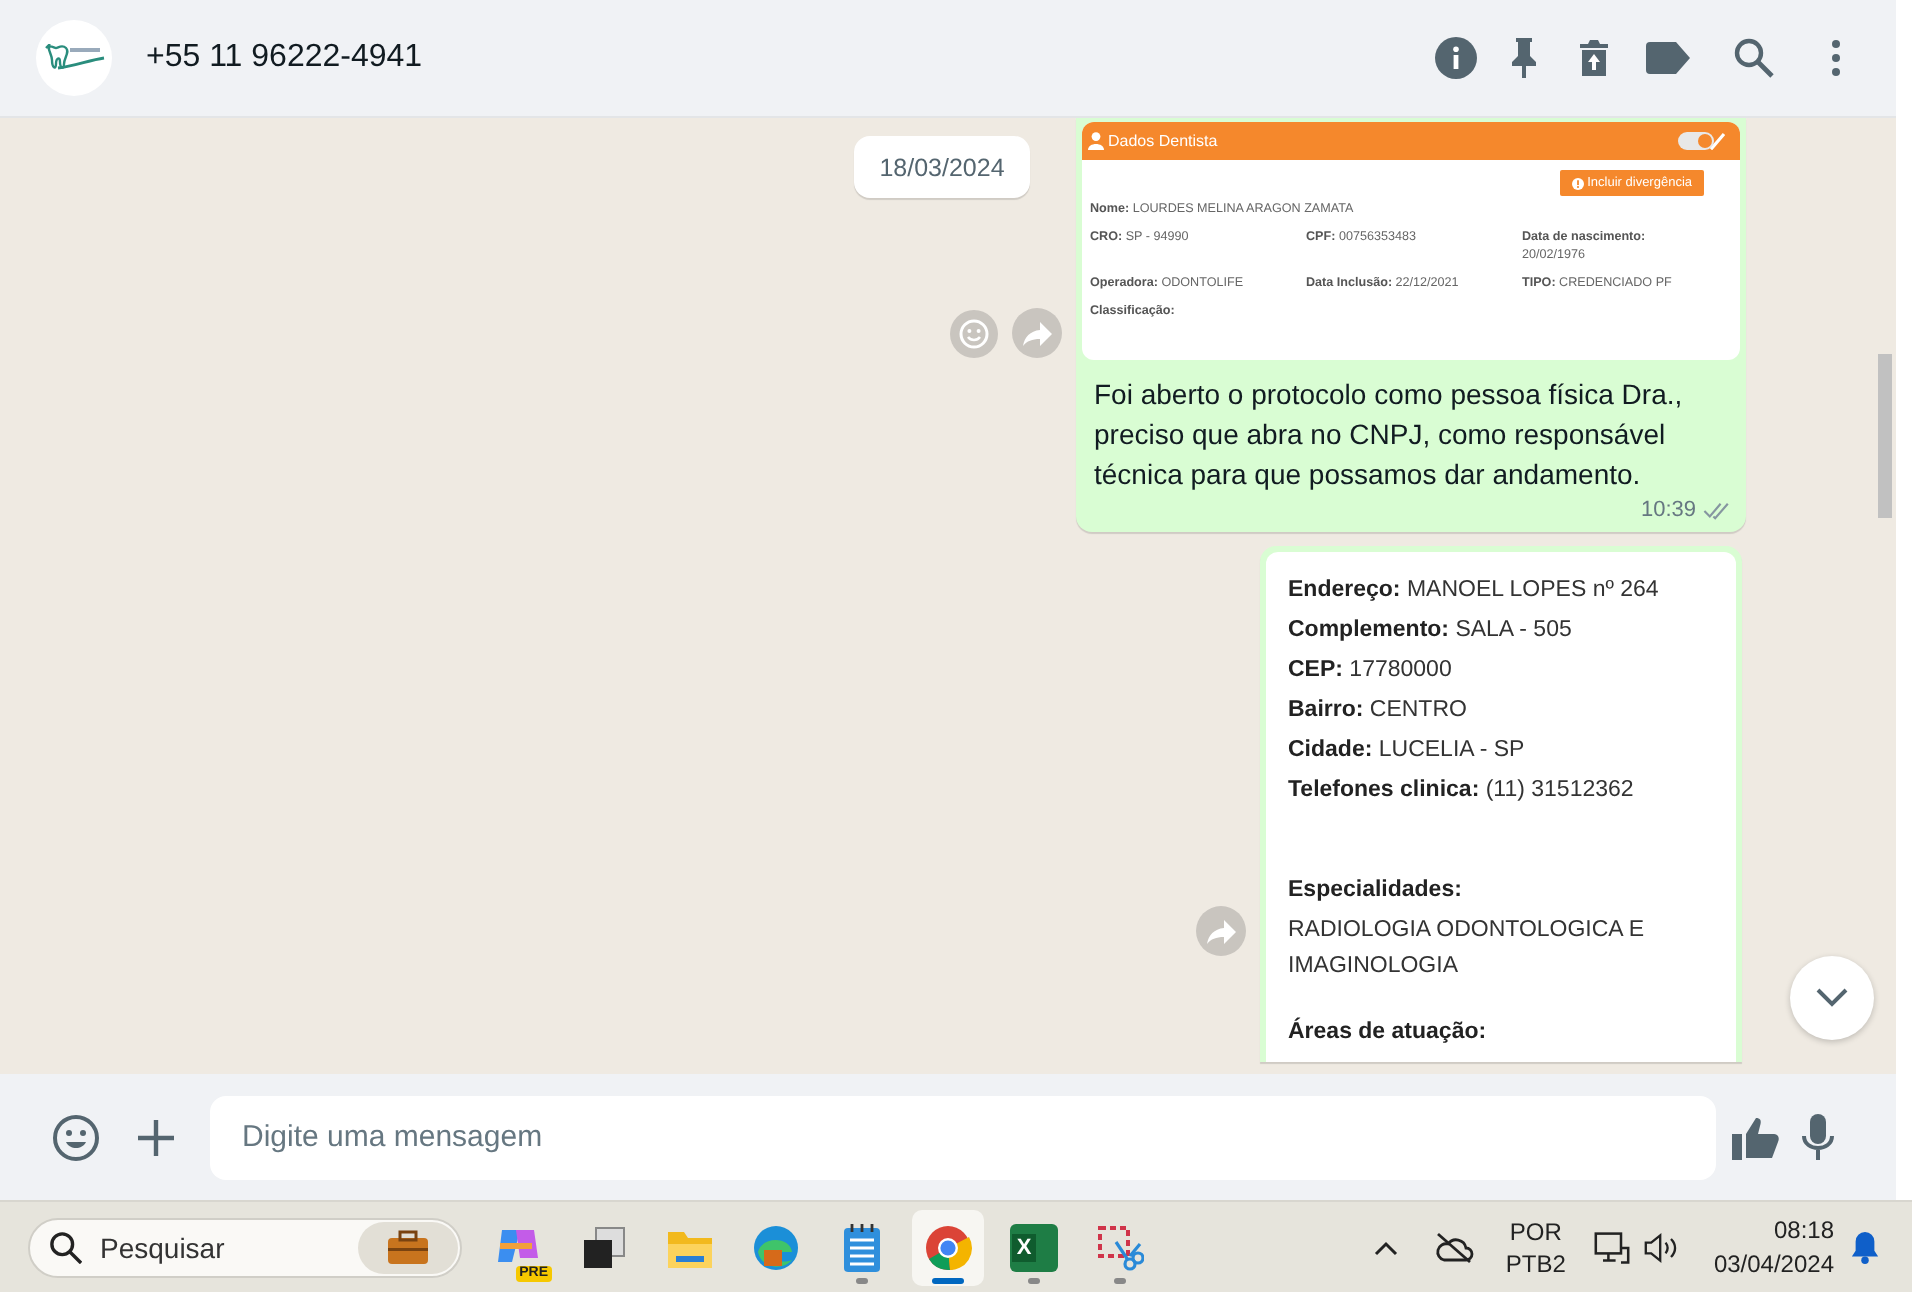 The image size is (1912, 1292). What do you see at coordinates (1803, 1230) in the screenshot?
I see `clock-time: 08:18` at bounding box center [1803, 1230].